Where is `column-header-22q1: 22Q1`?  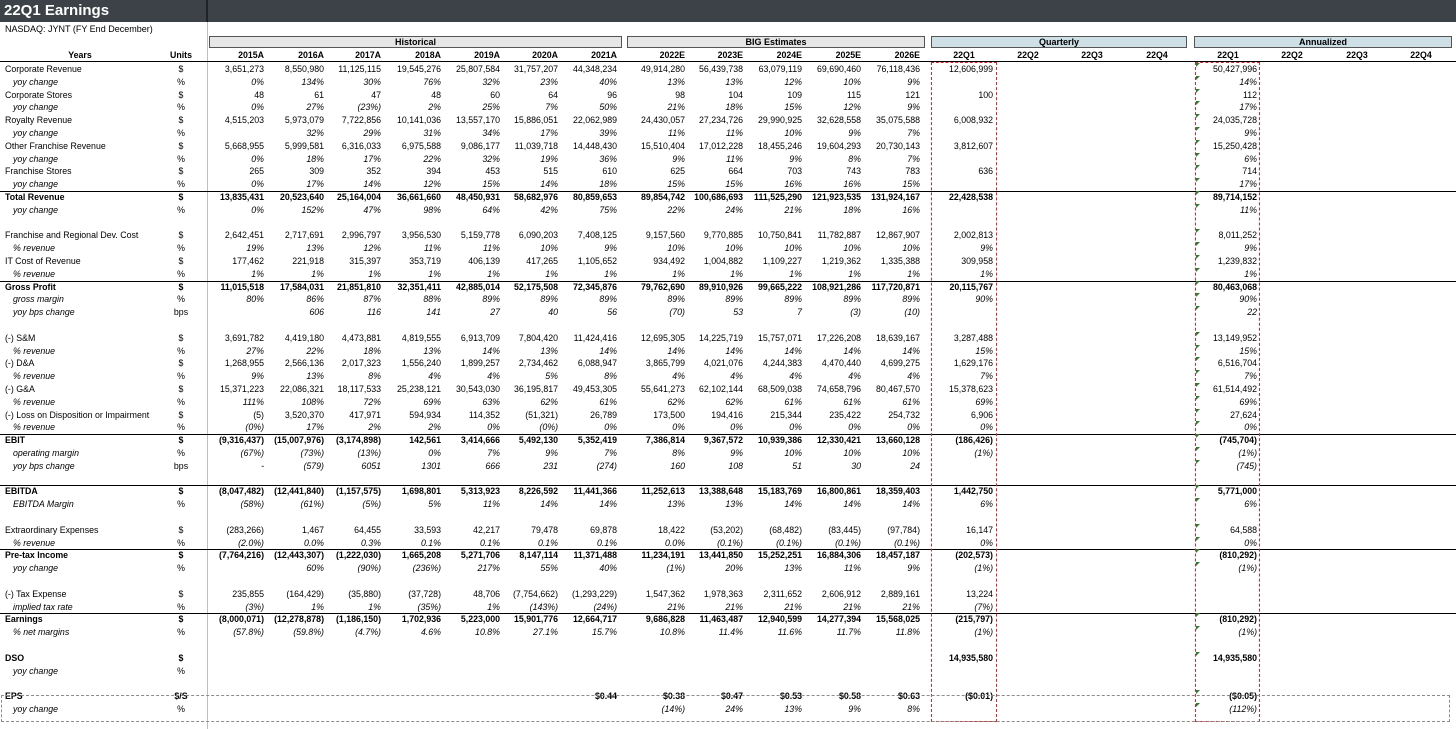
column-header-22q1: 22Q1 is located at coordinates (1228, 55).